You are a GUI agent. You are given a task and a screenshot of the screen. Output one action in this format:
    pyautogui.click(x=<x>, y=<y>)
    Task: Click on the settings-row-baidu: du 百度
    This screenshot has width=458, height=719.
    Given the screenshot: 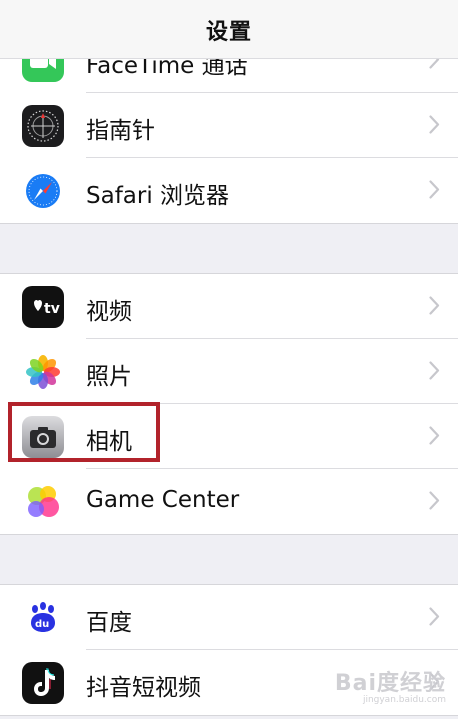 What is the action you would take?
    pyautogui.click(x=229, y=617)
    